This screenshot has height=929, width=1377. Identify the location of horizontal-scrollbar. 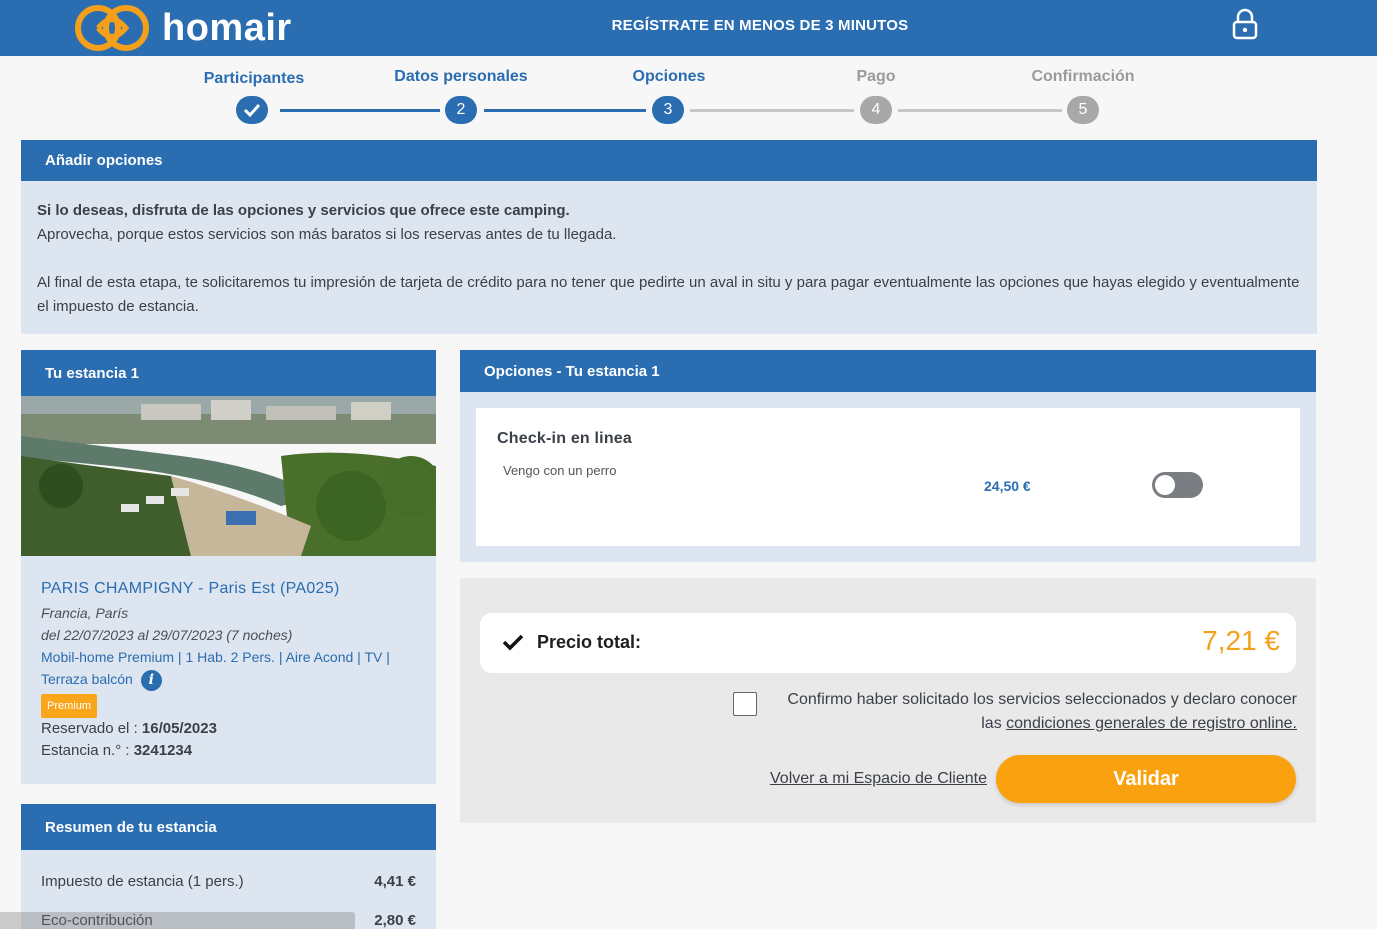
(177, 920).